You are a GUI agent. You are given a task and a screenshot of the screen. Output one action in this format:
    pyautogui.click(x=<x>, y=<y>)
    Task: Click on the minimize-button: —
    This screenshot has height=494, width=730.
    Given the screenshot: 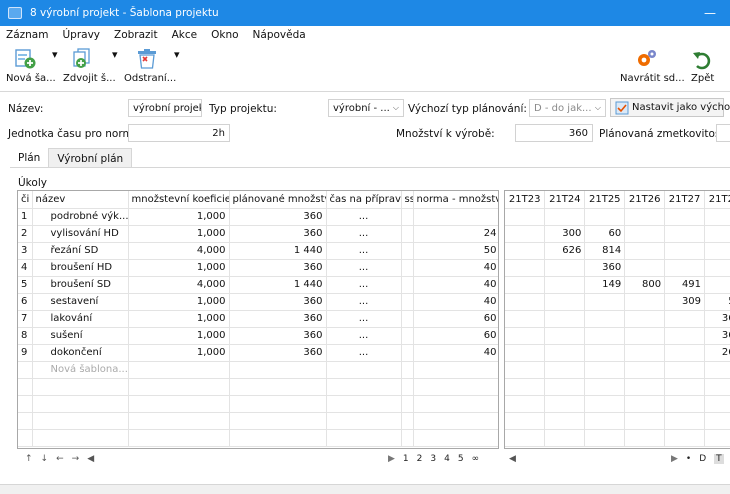 What is the action you would take?
    pyautogui.click(x=710, y=13)
    